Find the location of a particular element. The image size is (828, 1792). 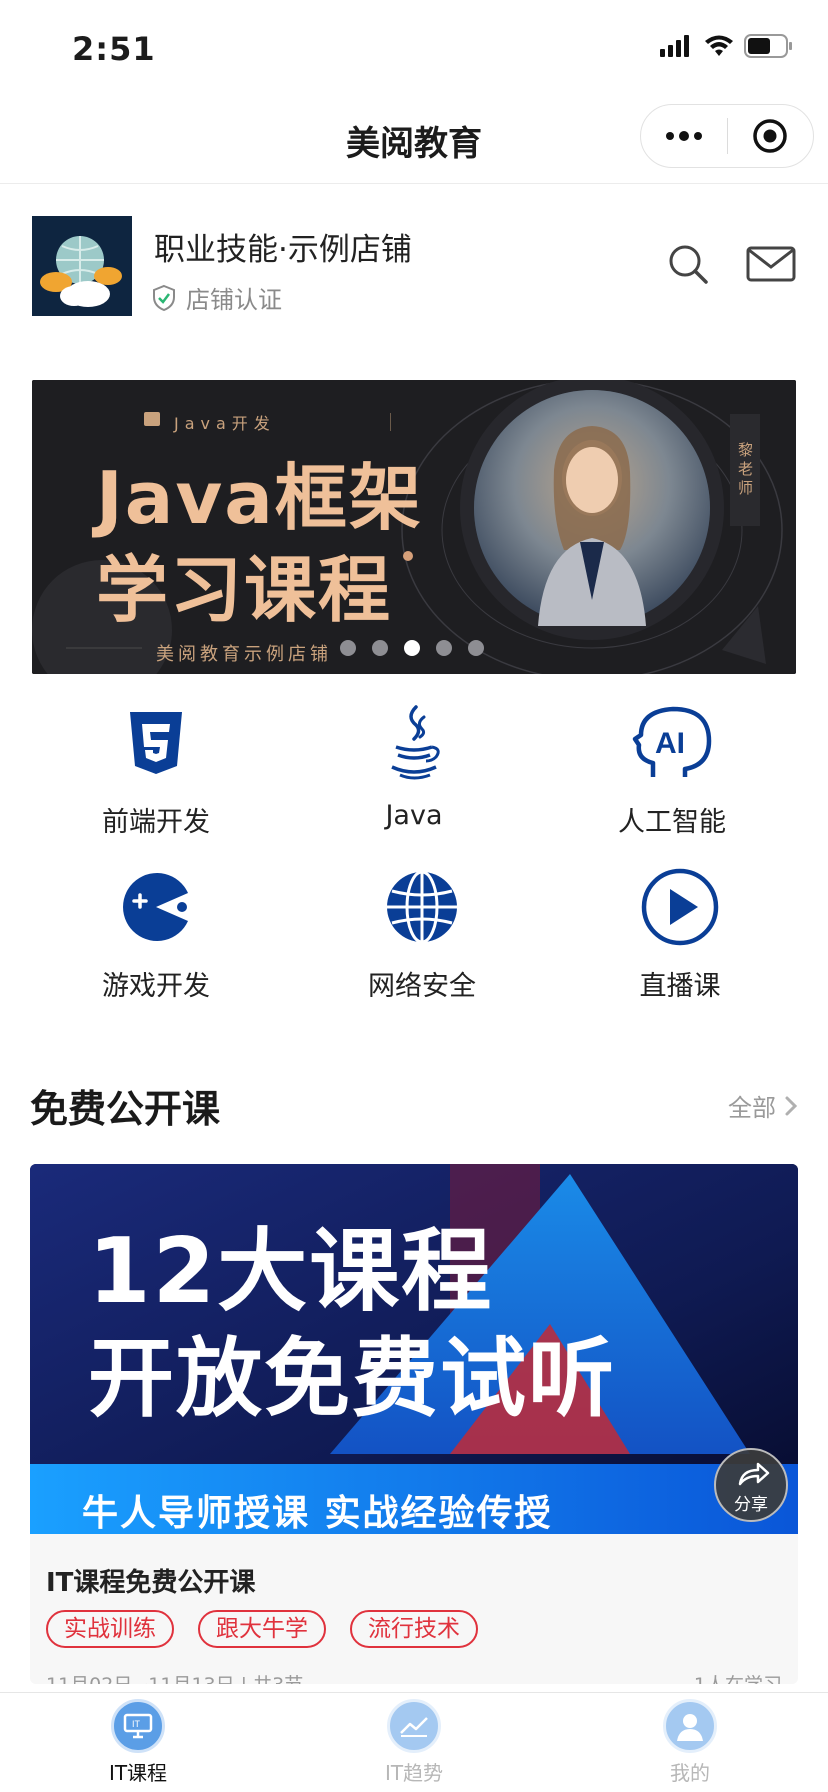

category-label: 前端开发 is located at coordinates (156, 822).